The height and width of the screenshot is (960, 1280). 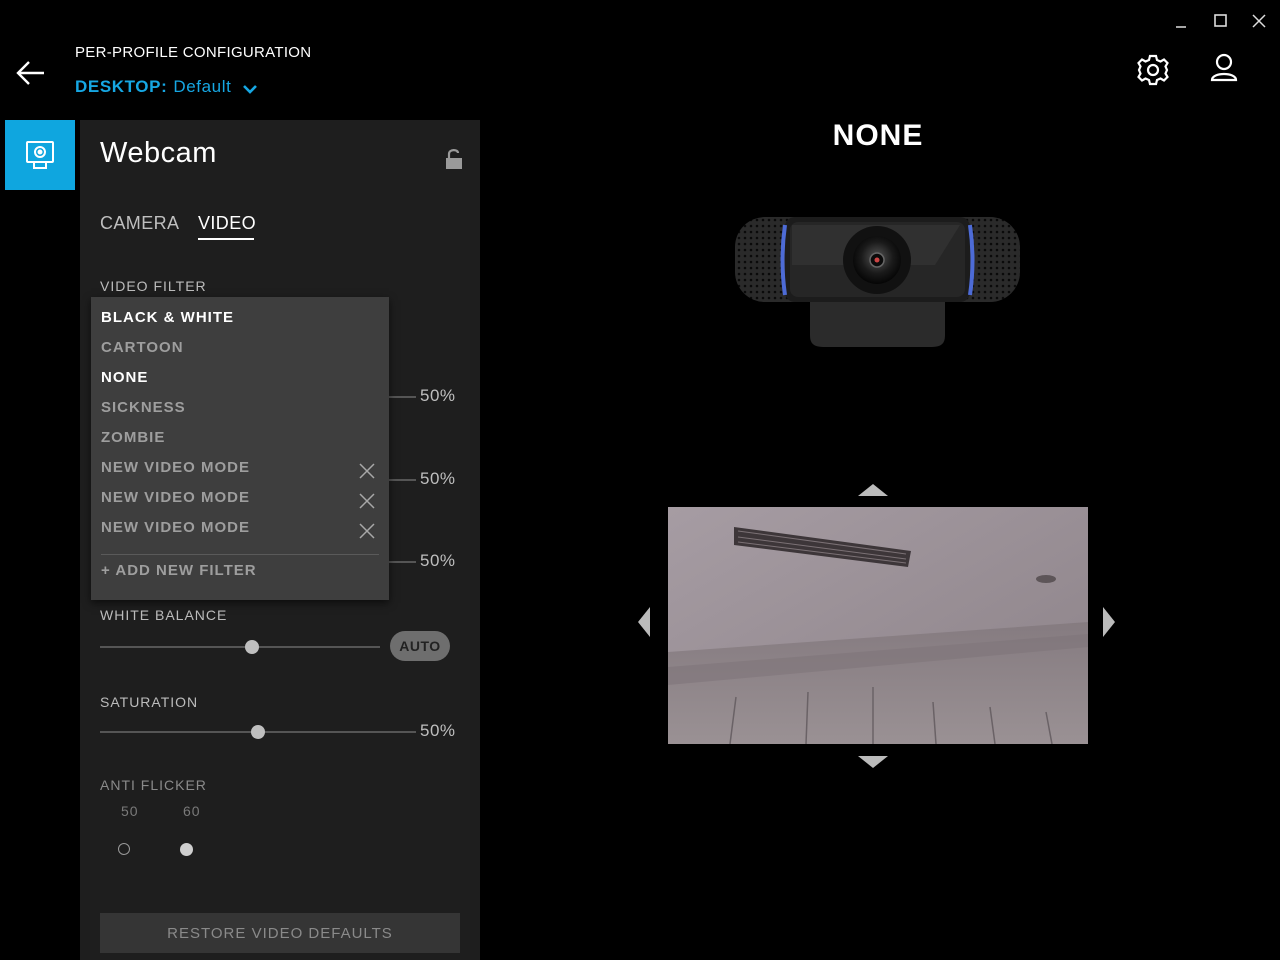 I want to click on profile-value: Default, so click(x=202, y=86).